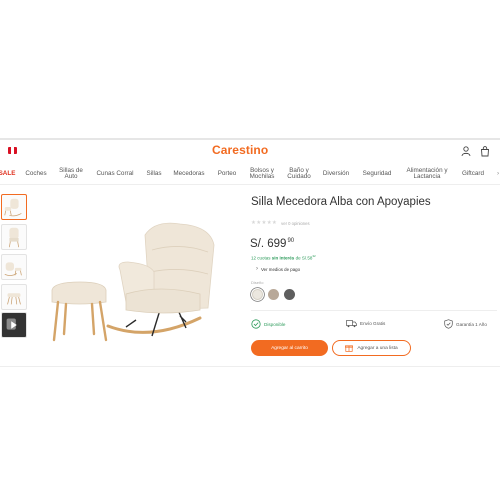  I want to click on site-logo: Carestino, so click(240, 150).